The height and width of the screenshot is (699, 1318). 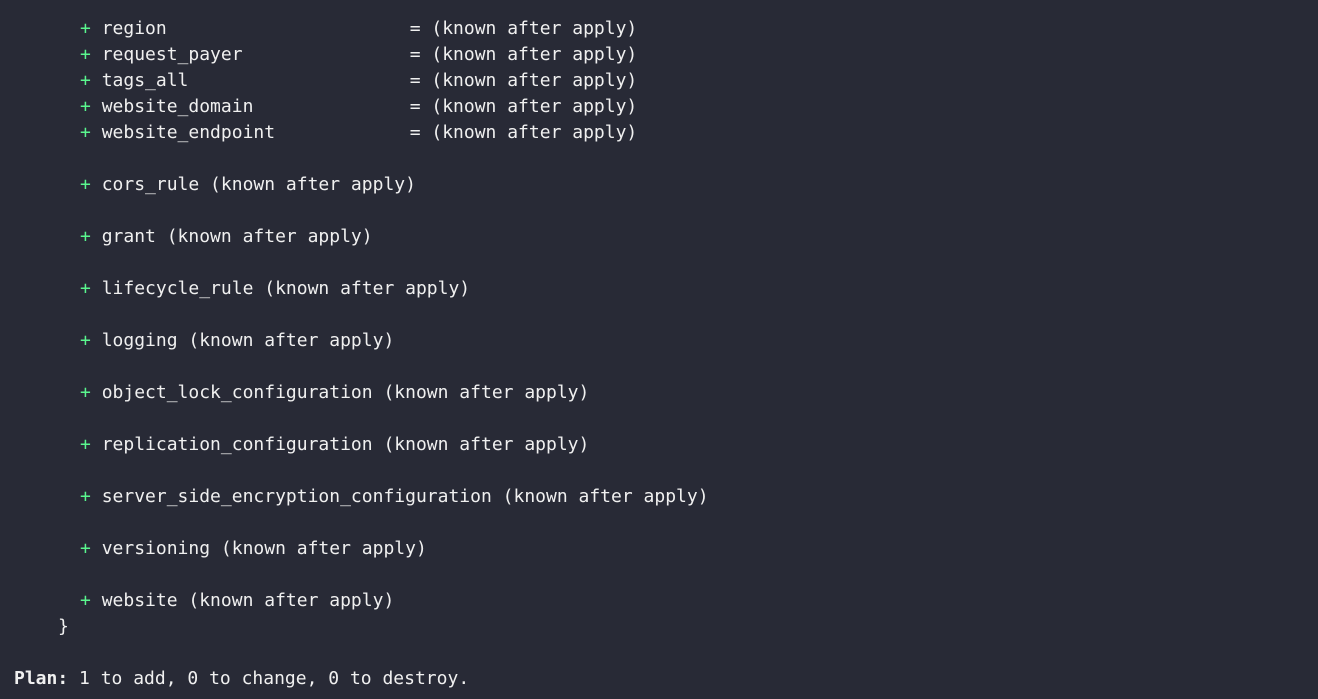 I want to click on attribute-line-request-payer: + request_payer = (known after apply), so click(x=659, y=55).